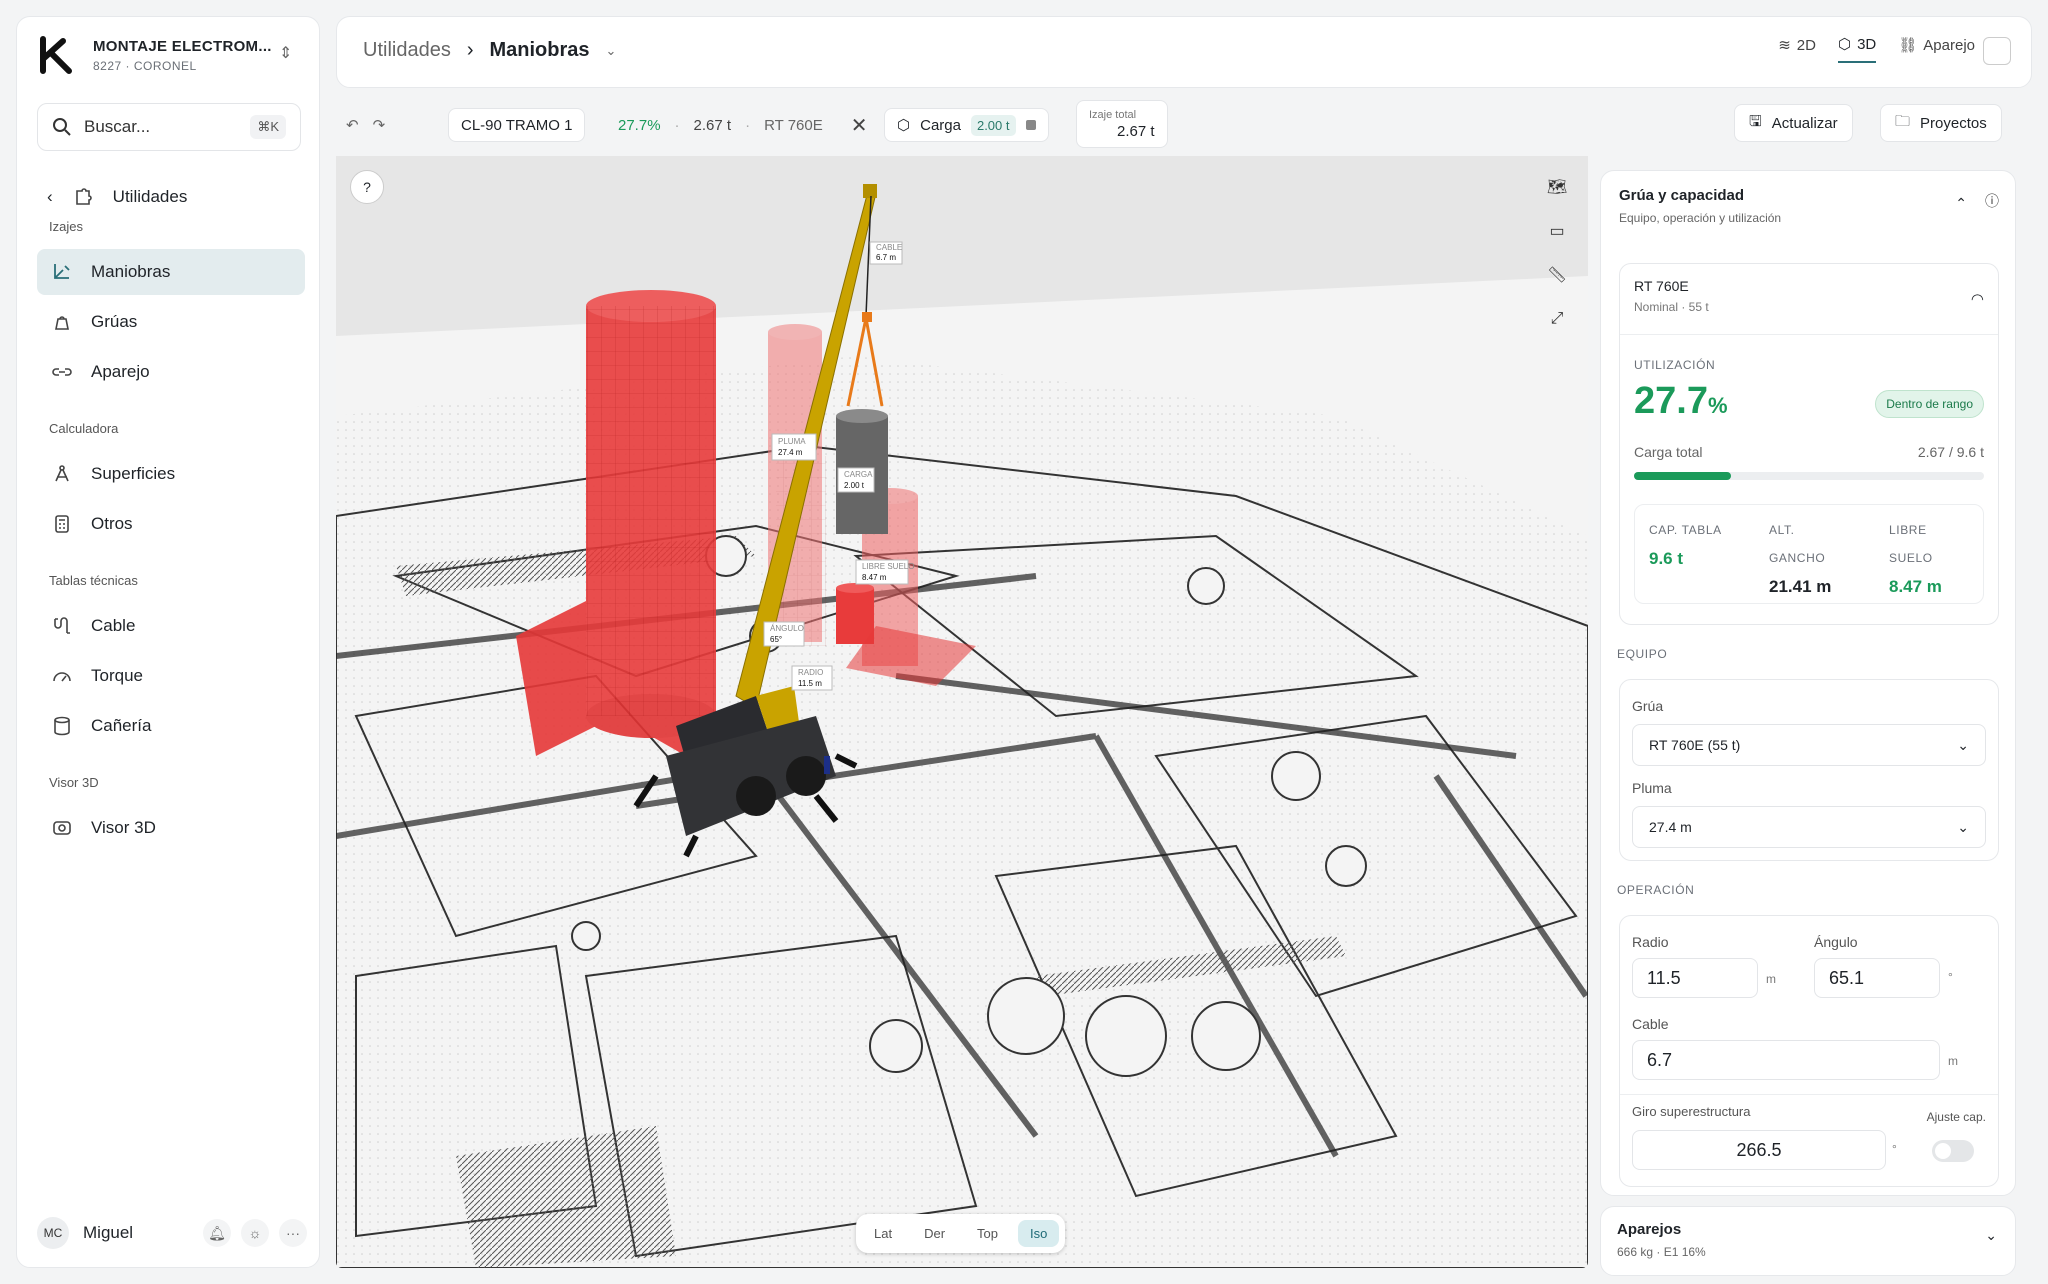  Describe the element at coordinates (56, 55) in the screenshot. I see `logo-icon` at that location.